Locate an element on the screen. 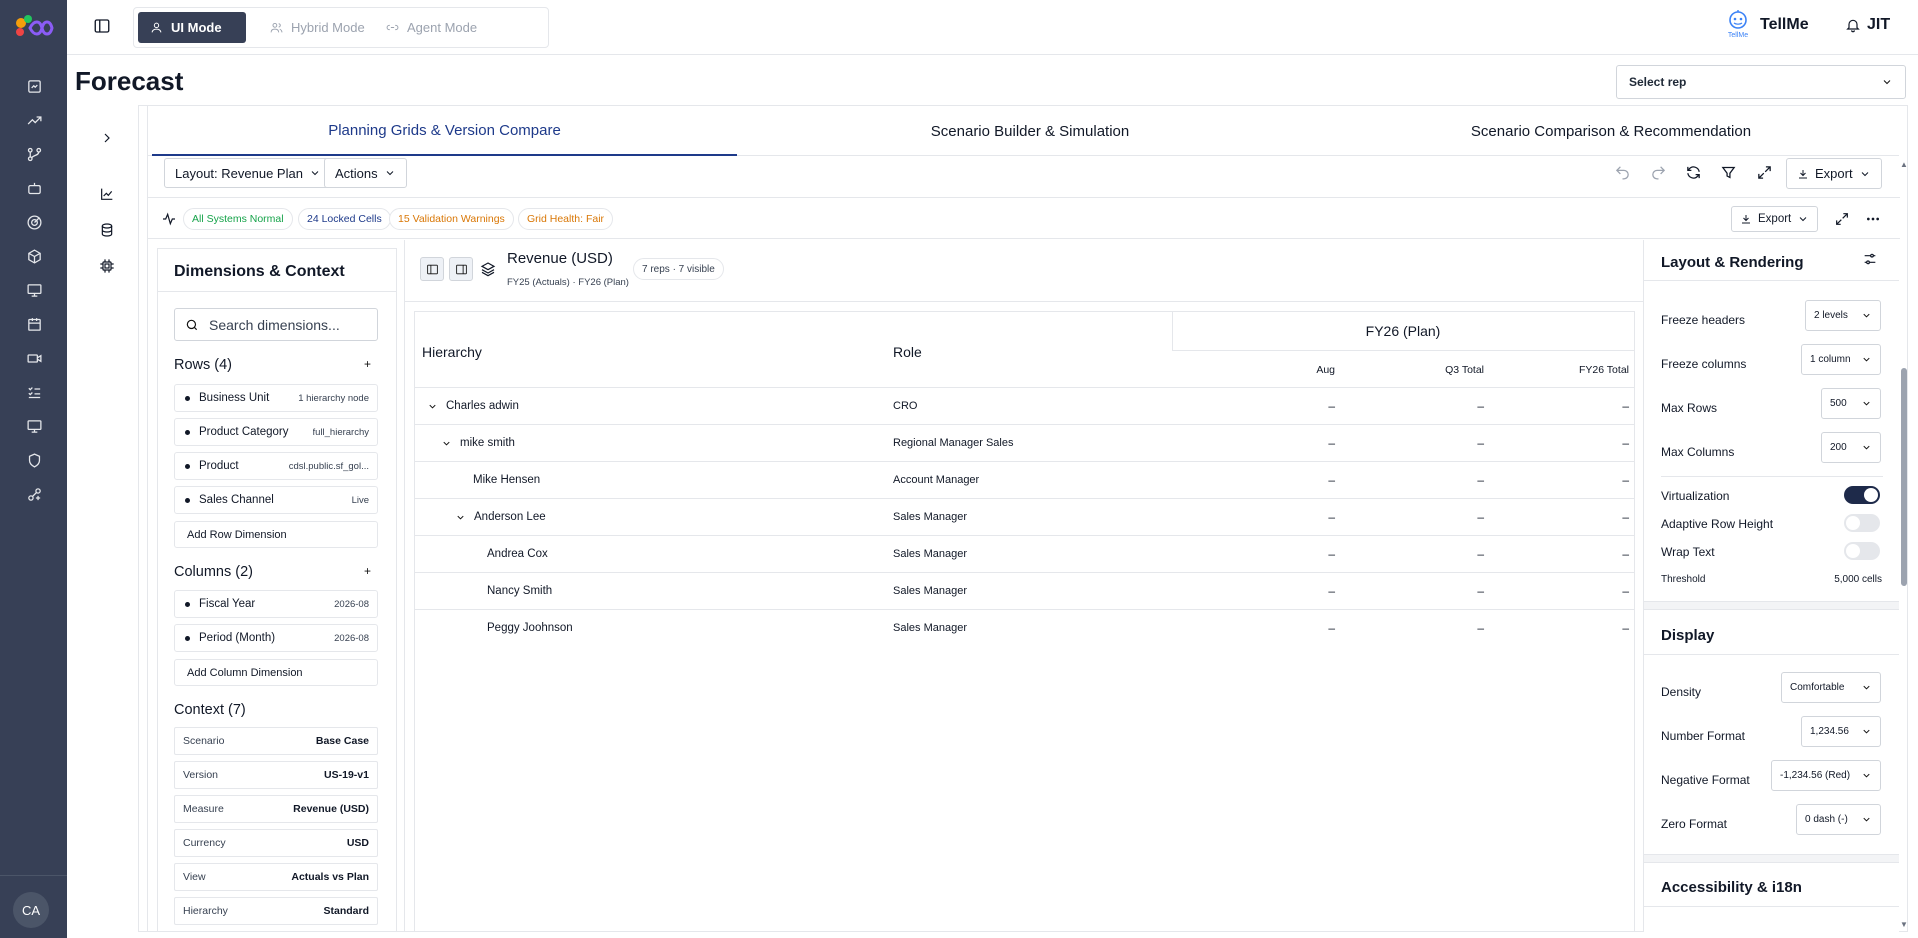 Image resolution: width=1918 pixels, height=938 pixels. jit-button: JIT is located at coordinates (1867, 25).